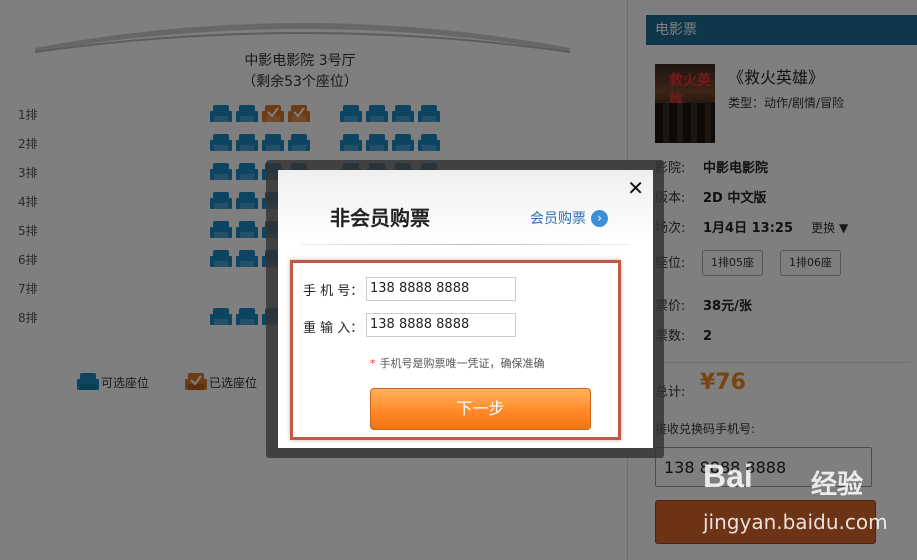  Describe the element at coordinates (728, 476) in the screenshot. I see `watermark-logo: Bai` at that location.